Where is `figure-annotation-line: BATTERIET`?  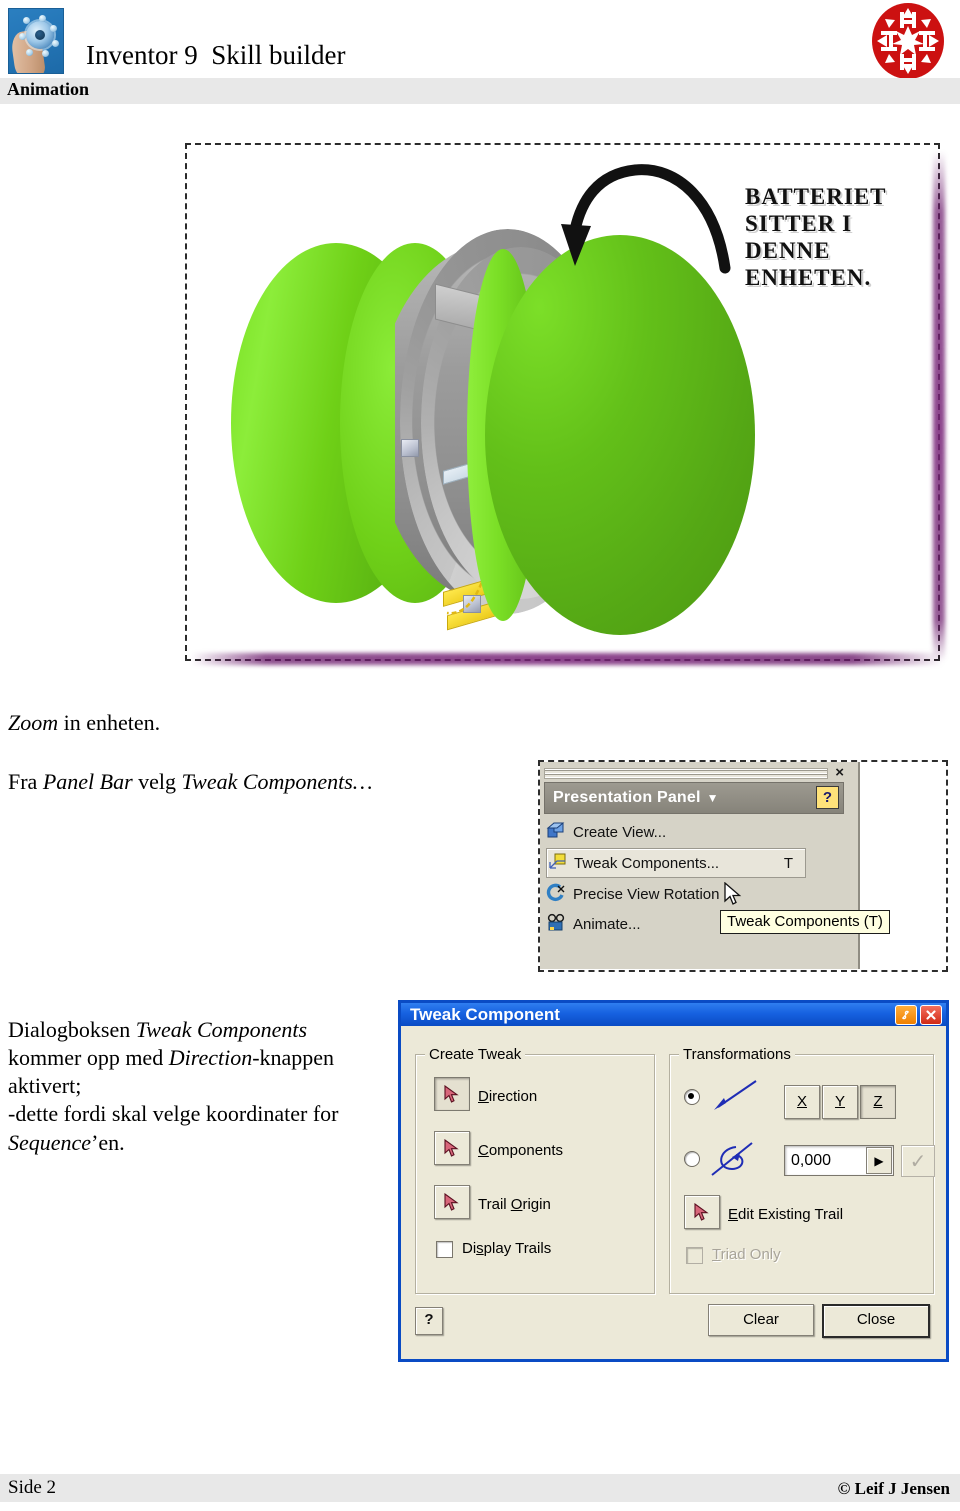
figure-annotation-line: BATTERIET is located at coordinates (816, 196).